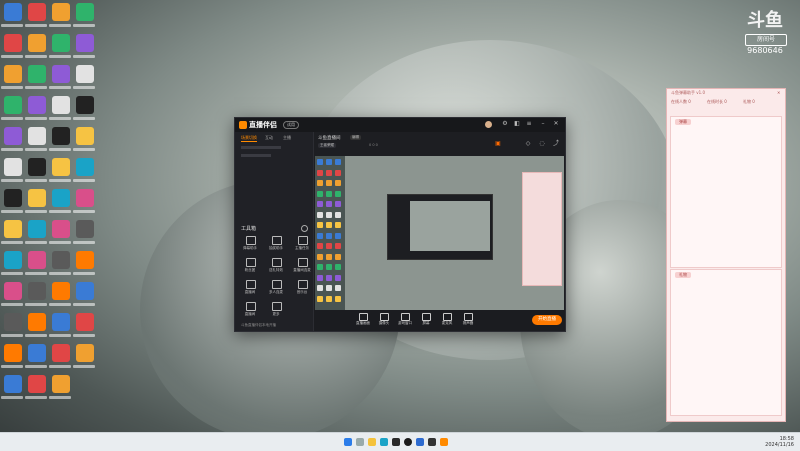  Describe the element at coordinates (439, 233) in the screenshot. I see `live-preview` at that location.